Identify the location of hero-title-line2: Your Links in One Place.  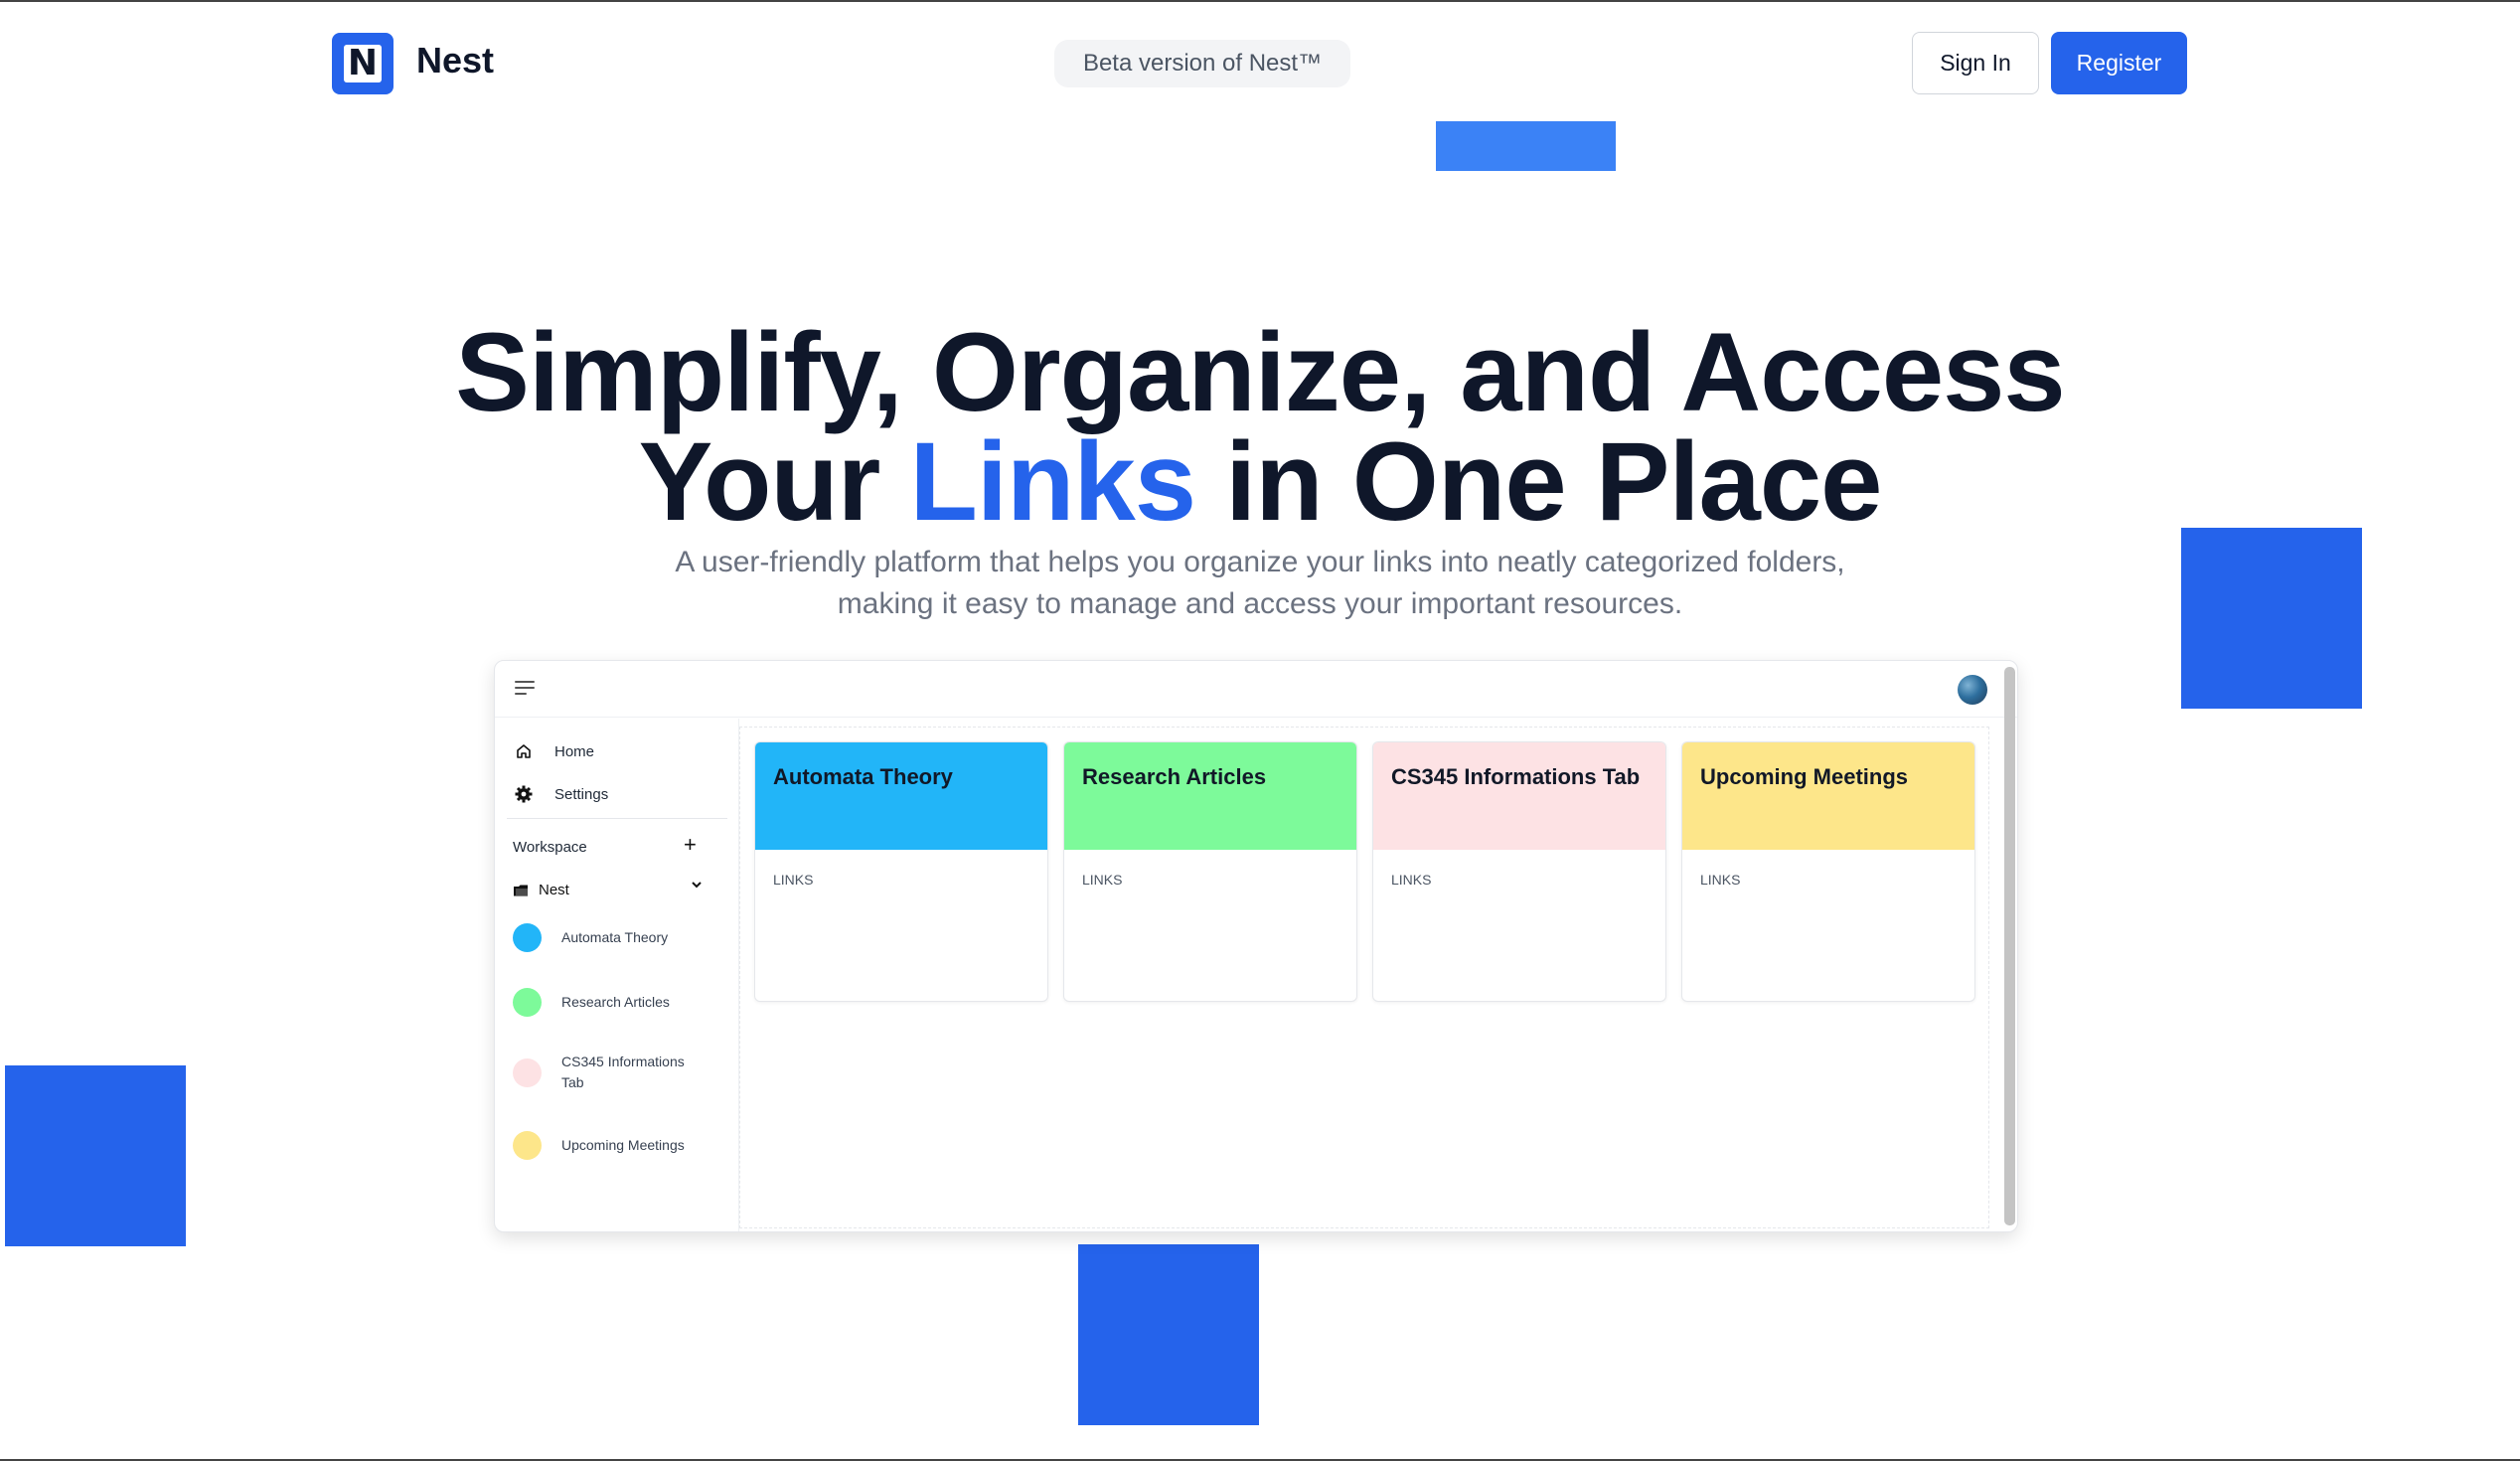
(1260, 482).